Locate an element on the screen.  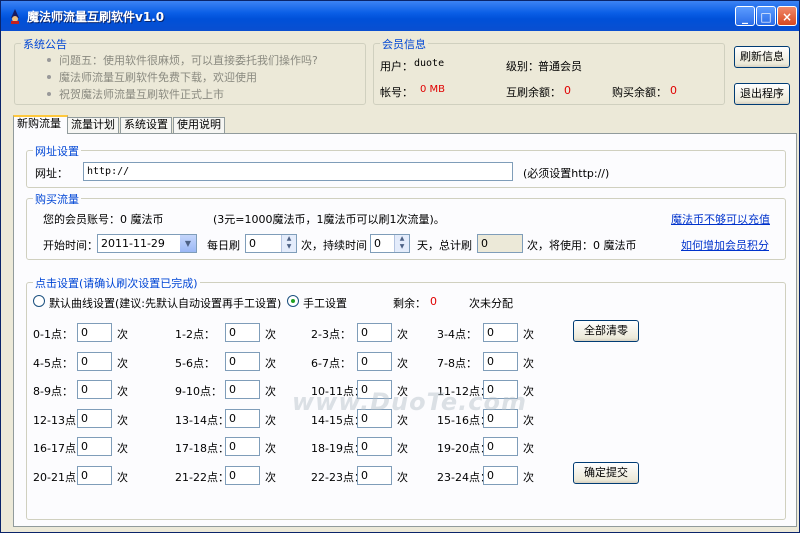
url-settings-group: 网址设置 网址： http:// (必须设置http://) is located at coordinates (406, 165).